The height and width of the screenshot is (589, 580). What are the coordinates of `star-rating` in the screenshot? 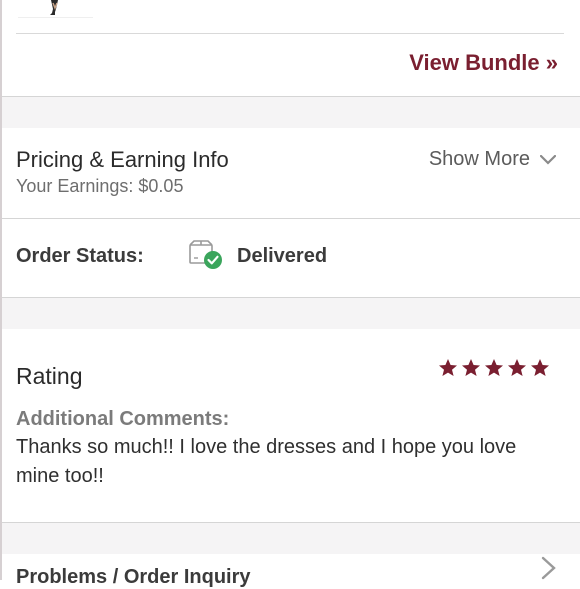 It's located at (494, 368).